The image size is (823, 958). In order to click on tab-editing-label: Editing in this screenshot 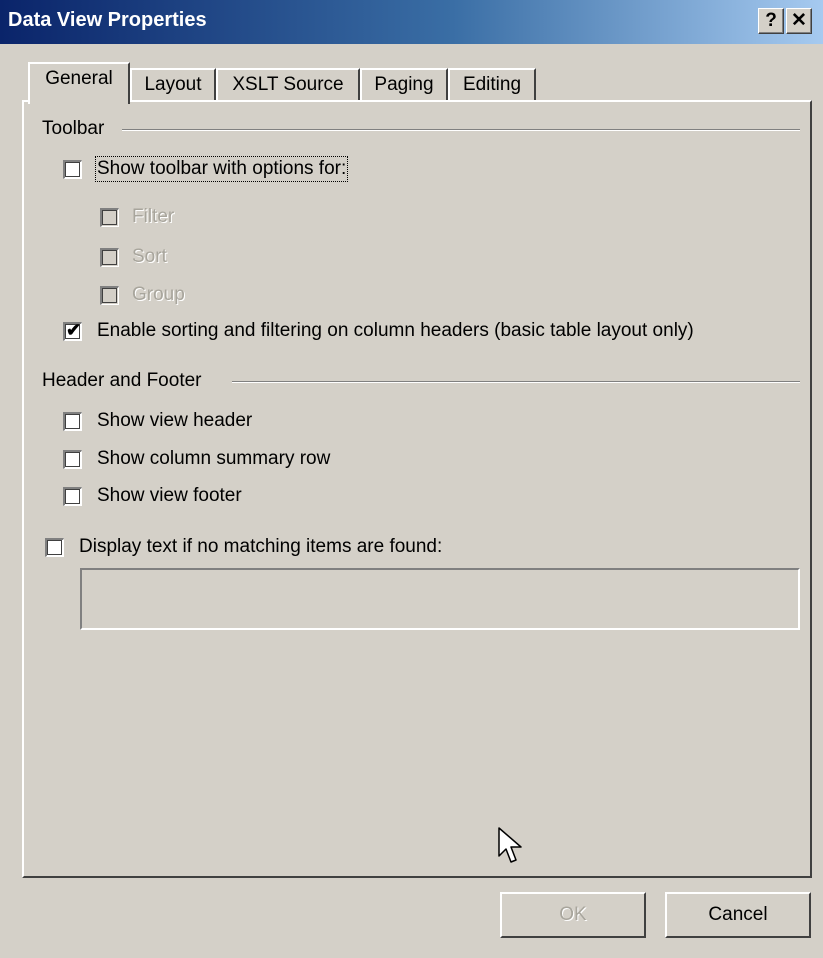, I will do `click(492, 84)`.